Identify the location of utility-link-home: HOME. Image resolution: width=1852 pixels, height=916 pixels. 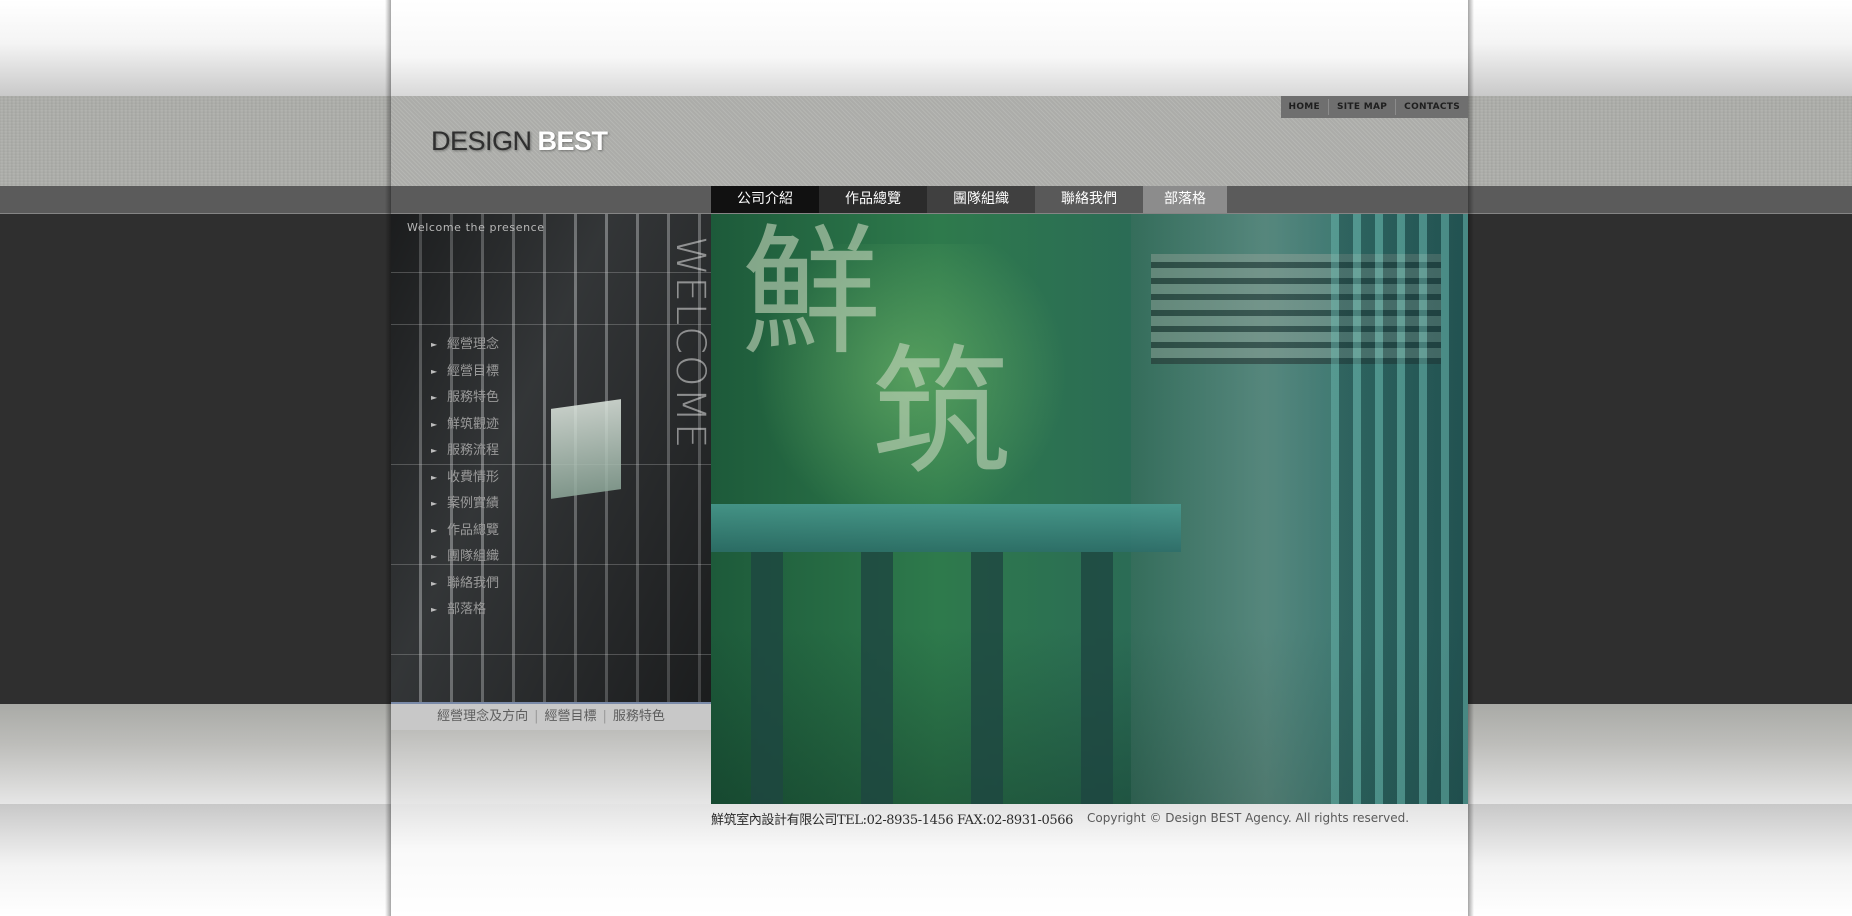
(1305, 107).